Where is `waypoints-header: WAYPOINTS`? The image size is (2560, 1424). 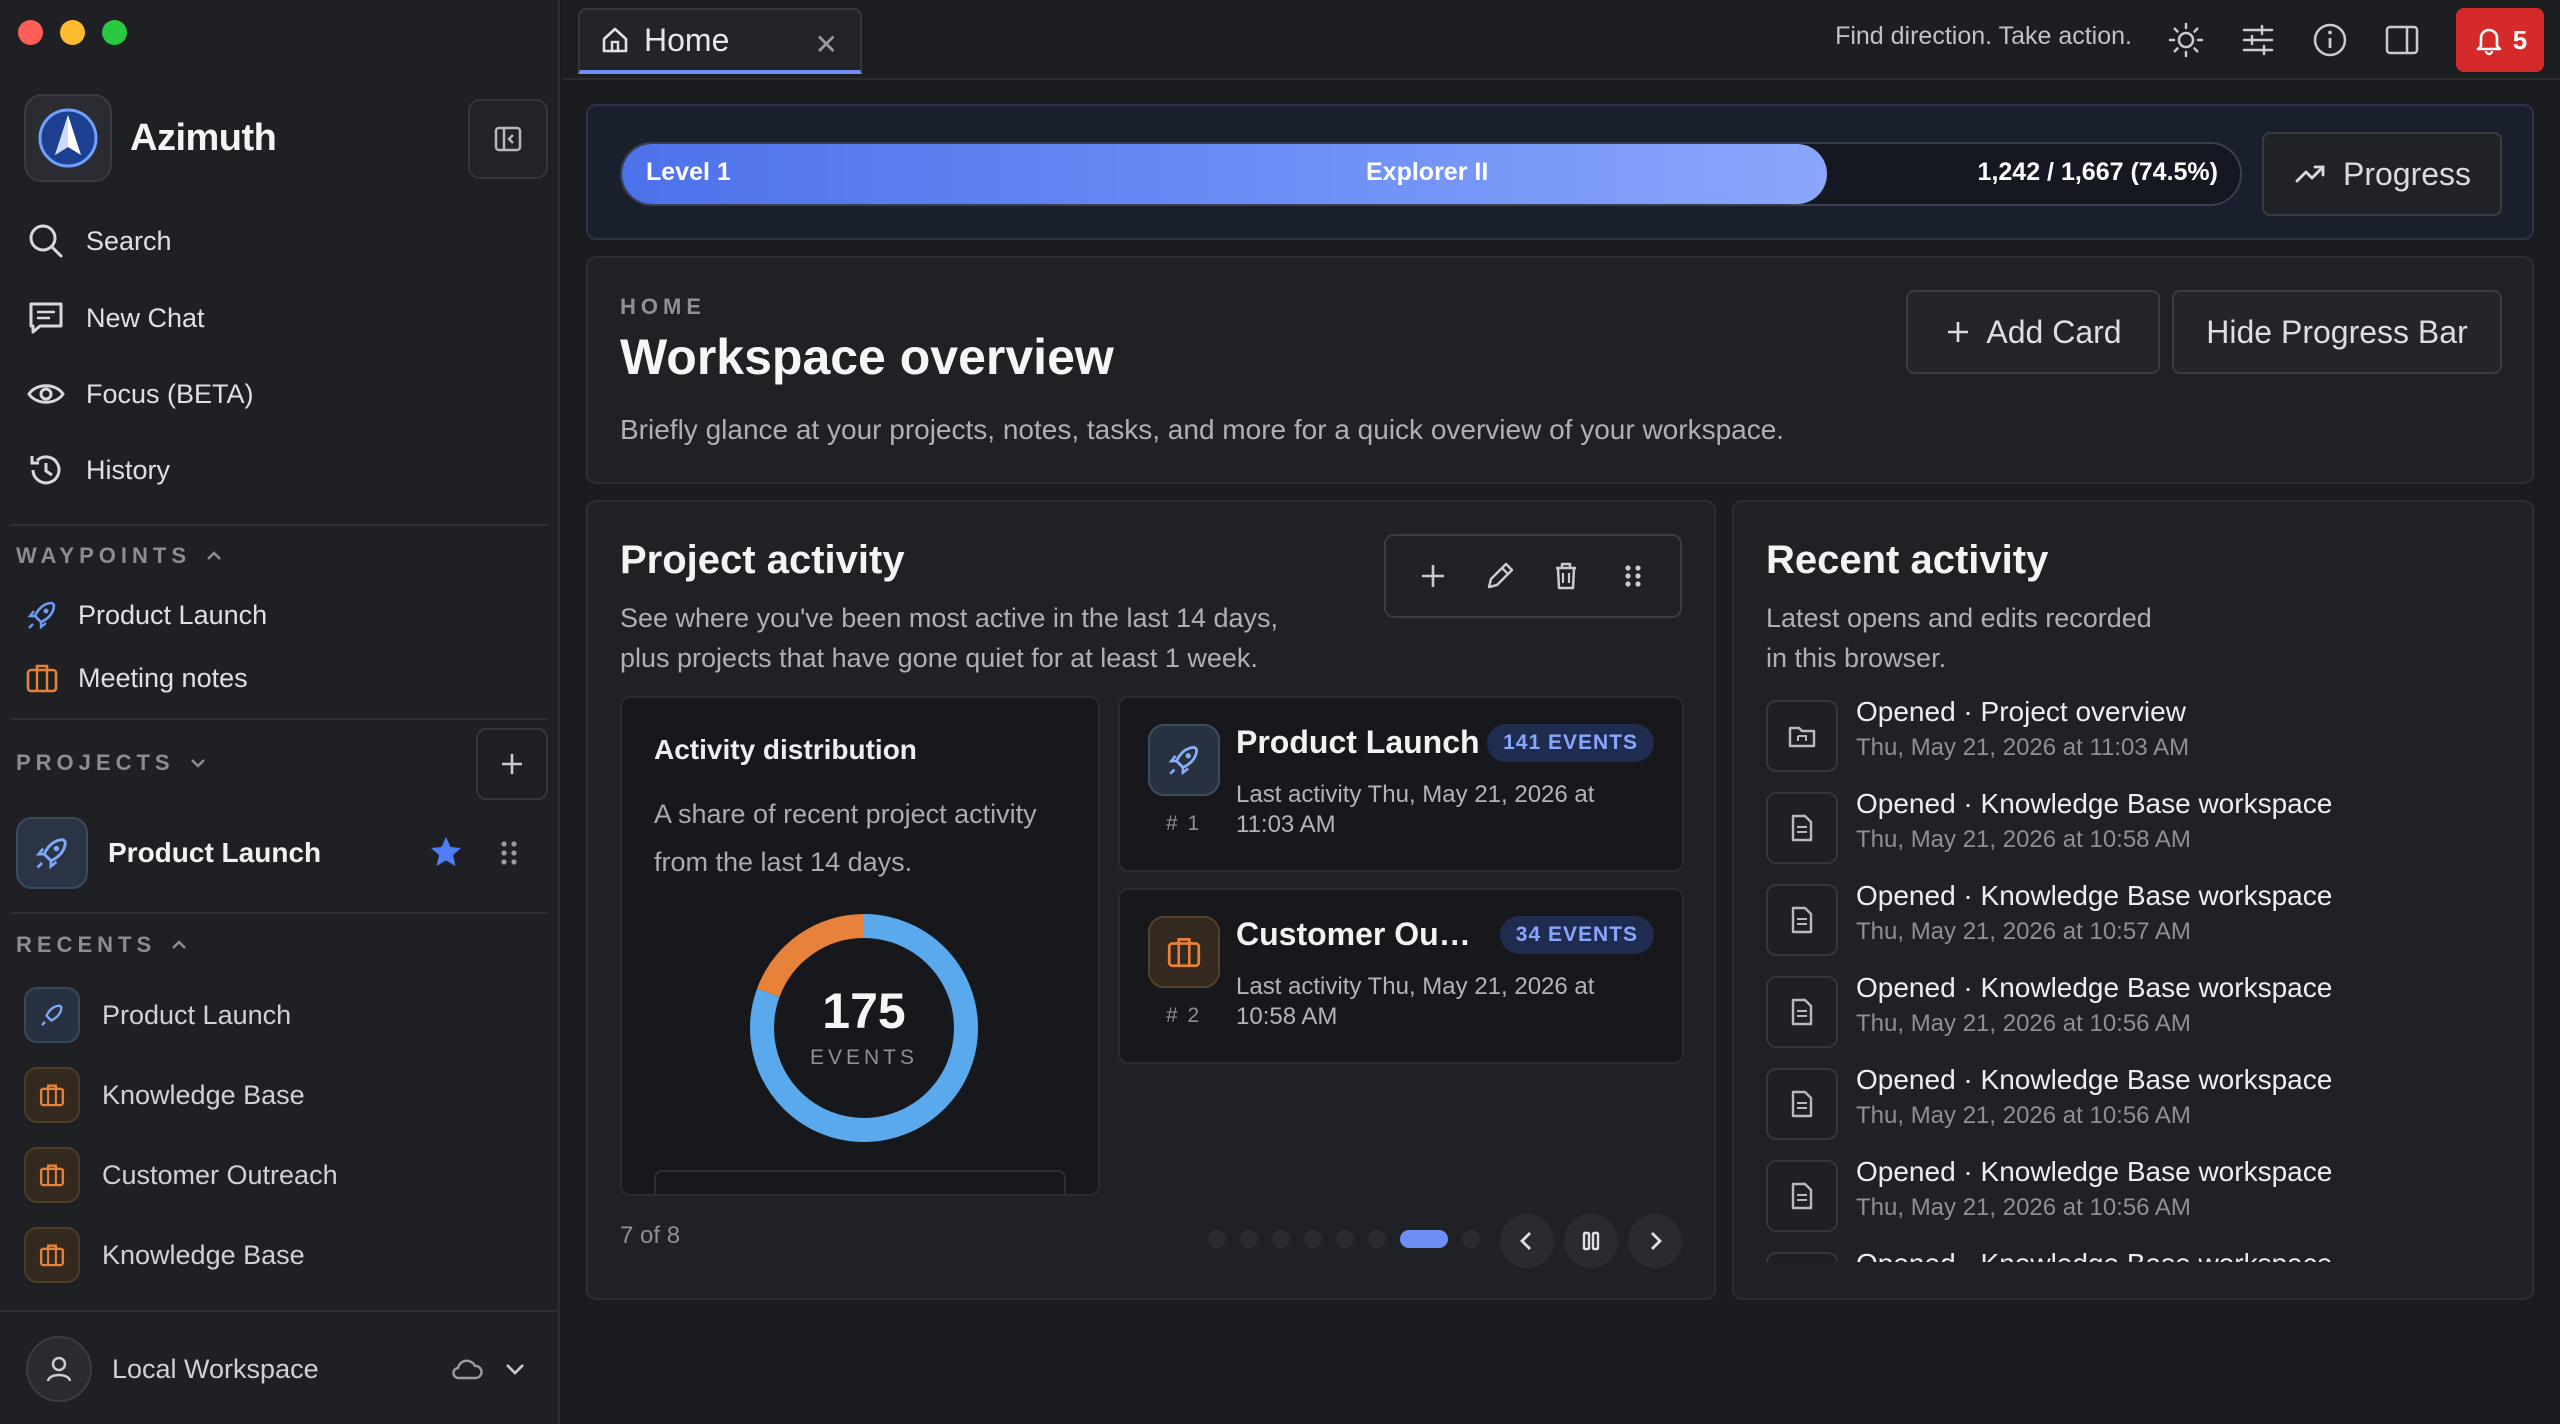
waypoints-header: WAYPOINTS is located at coordinates (120, 556).